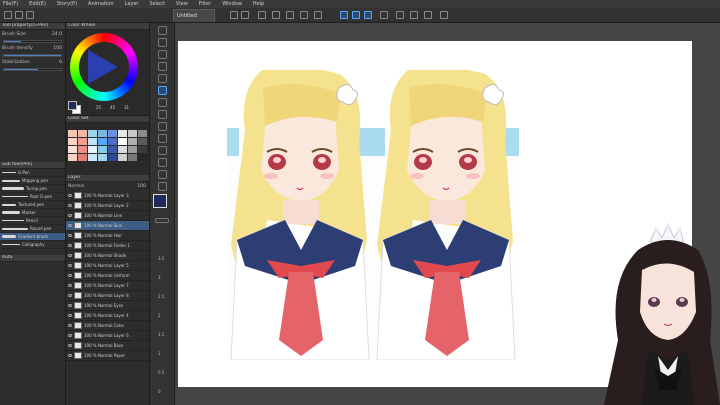 Image resolution: width=720 pixels, height=405 pixels. What do you see at coordinates (162, 138) in the screenshot?
I see `eraser-tool-icon` at bounding box center [162, 138].